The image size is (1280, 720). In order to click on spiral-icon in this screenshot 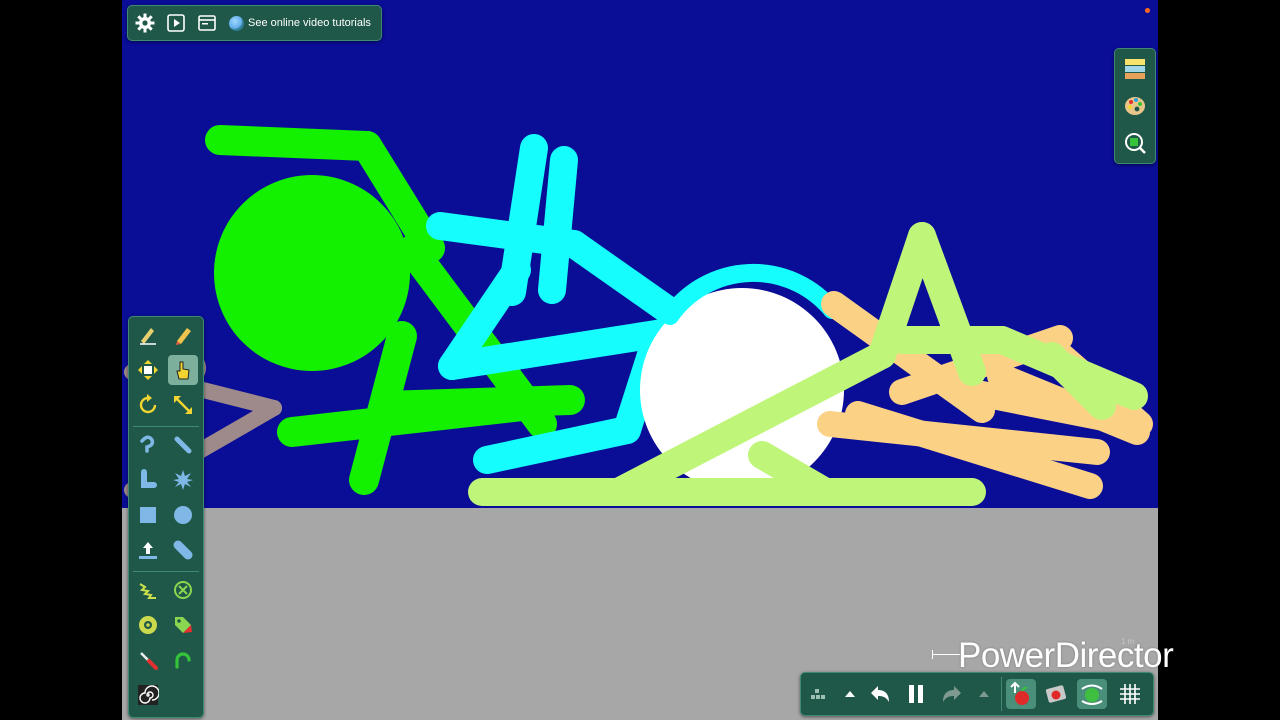, I will do `click(148, 695)`.